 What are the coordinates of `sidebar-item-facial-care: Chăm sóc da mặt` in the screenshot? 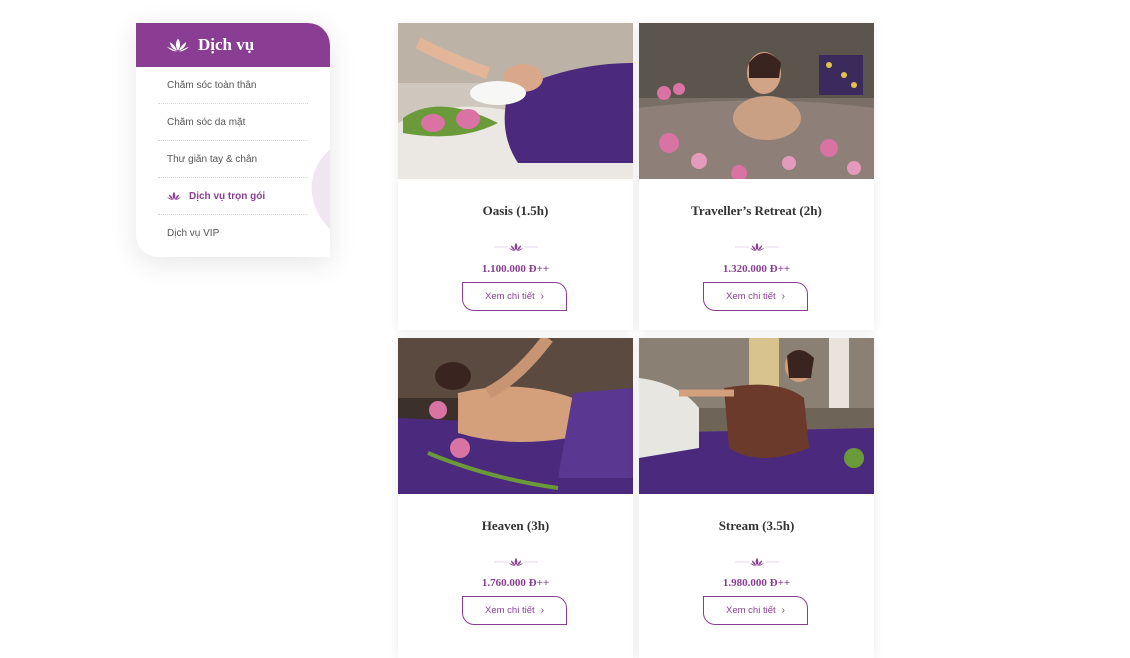 It's located at (233, 122).